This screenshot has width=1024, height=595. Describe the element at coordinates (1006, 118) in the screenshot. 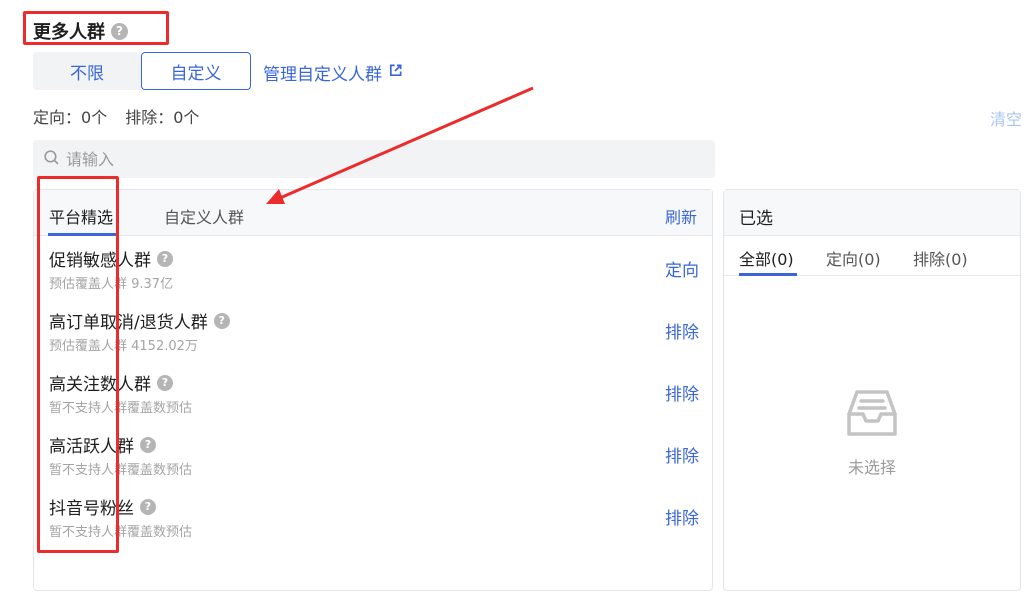

I see `clear-button: 清空` at that location.